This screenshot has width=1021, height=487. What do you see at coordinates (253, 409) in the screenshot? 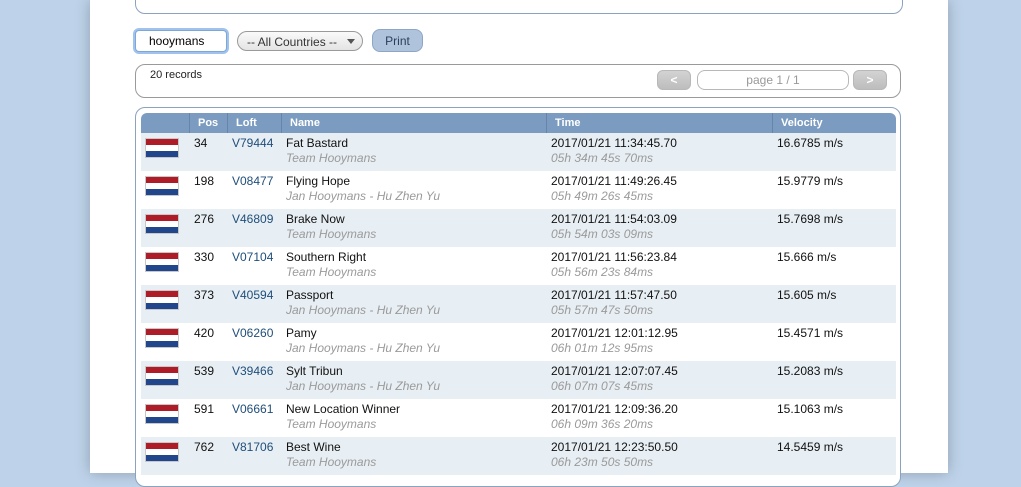
I see `loft-cell: V06661` at bounding box center [253, 409].